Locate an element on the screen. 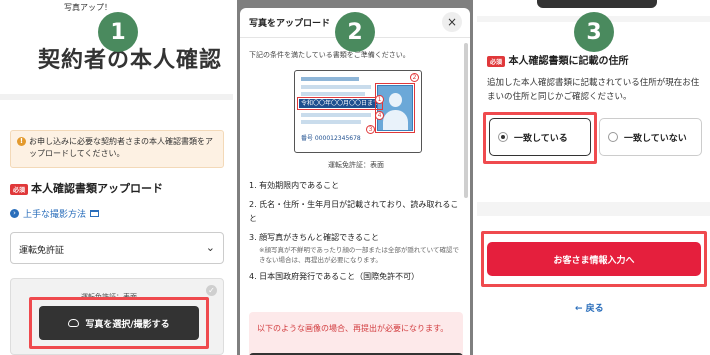 This screenshot has height=355, width=710. step-badge-2: 2 is located at coordinates (355, 32).